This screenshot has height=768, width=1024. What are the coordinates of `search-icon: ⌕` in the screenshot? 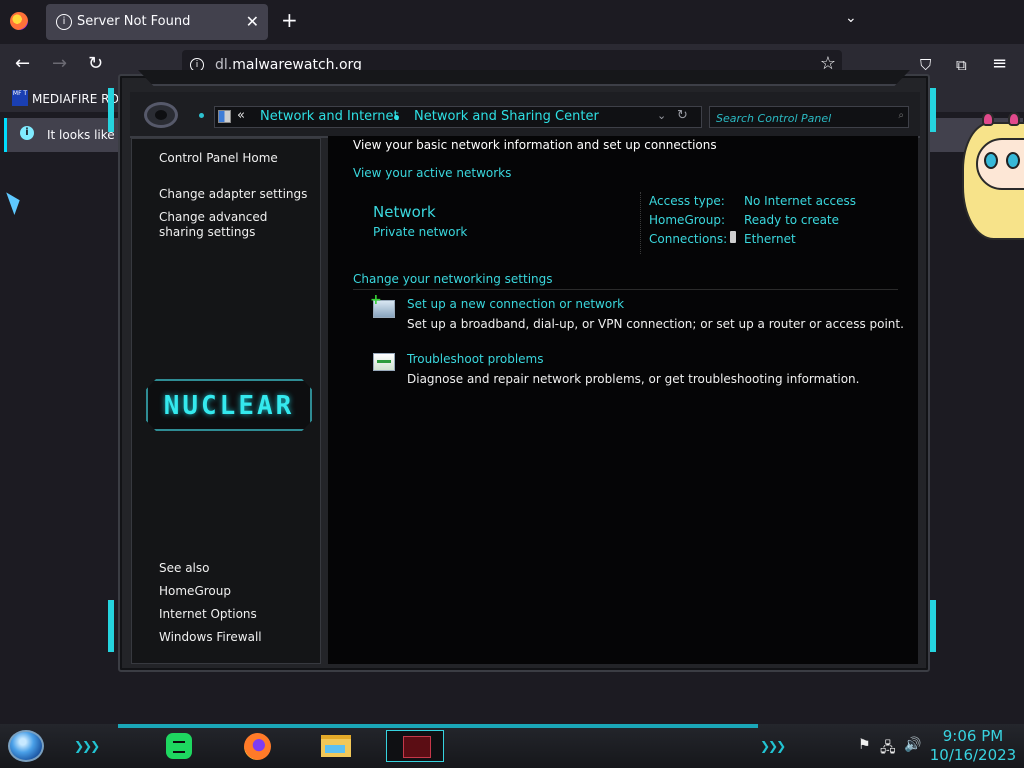 It's located at (901, 115).